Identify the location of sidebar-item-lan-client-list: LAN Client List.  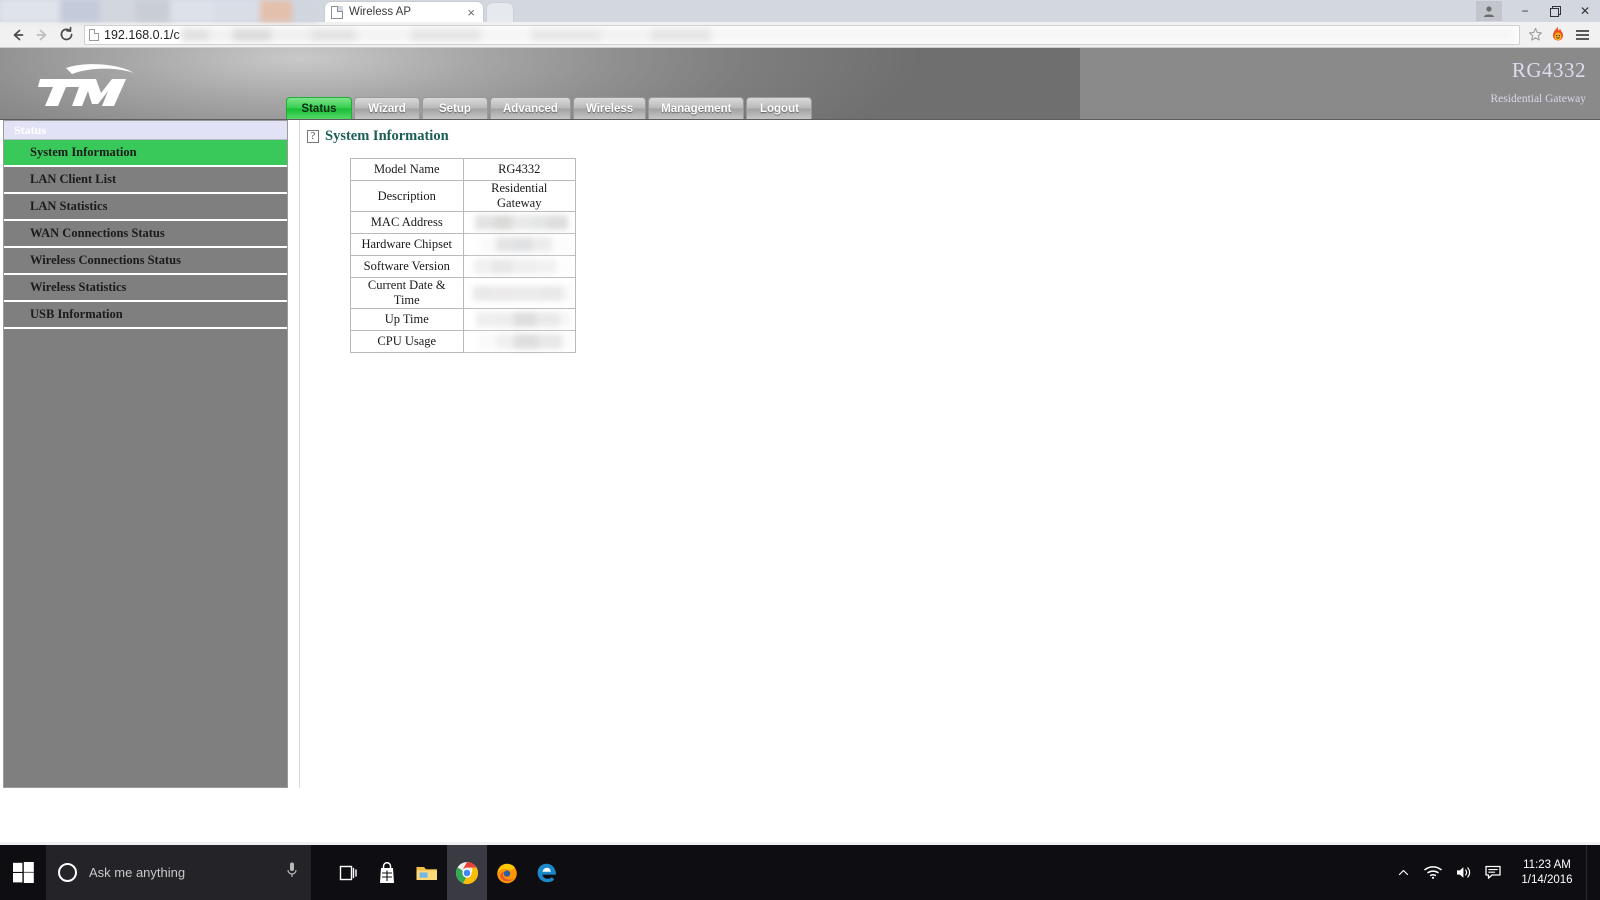
(145, 180).